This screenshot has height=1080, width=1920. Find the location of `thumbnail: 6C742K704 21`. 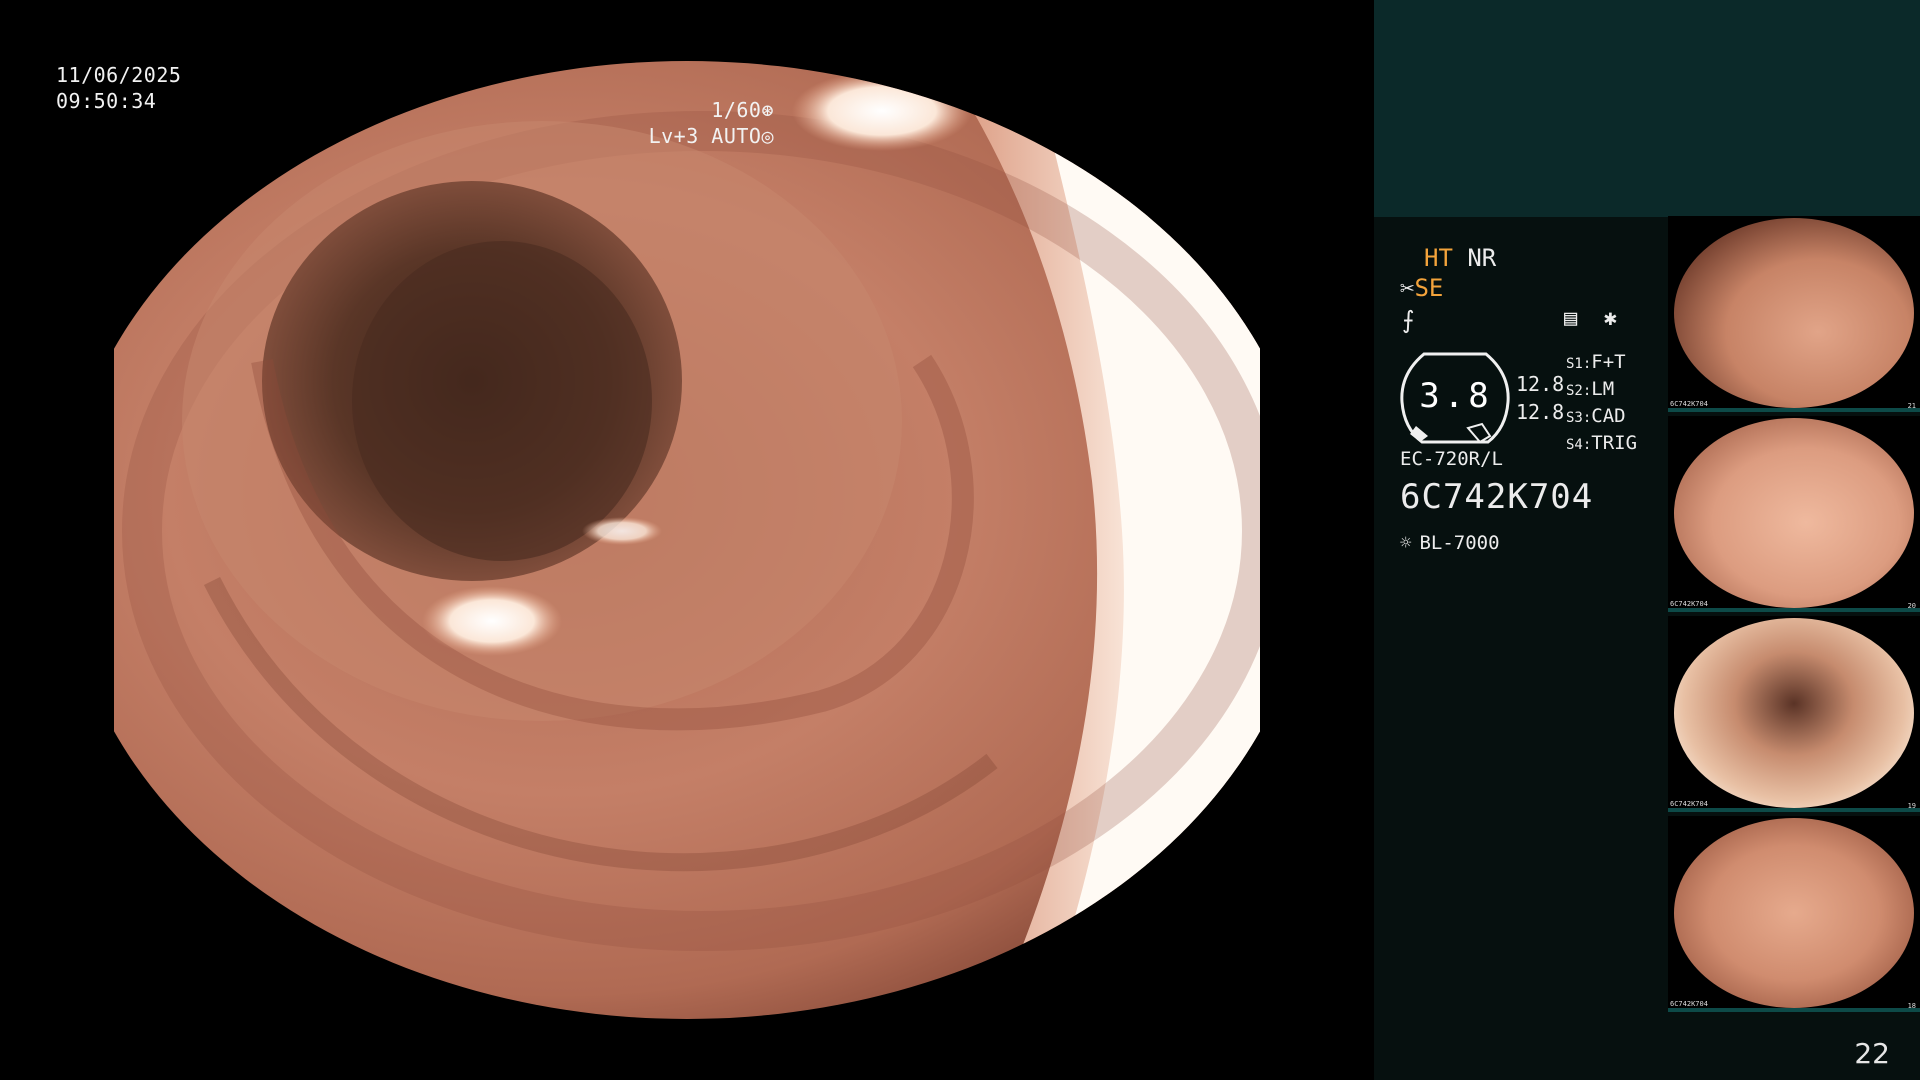

thumbnail: 6C742K704 21 is located at coordinates (1794, 314).